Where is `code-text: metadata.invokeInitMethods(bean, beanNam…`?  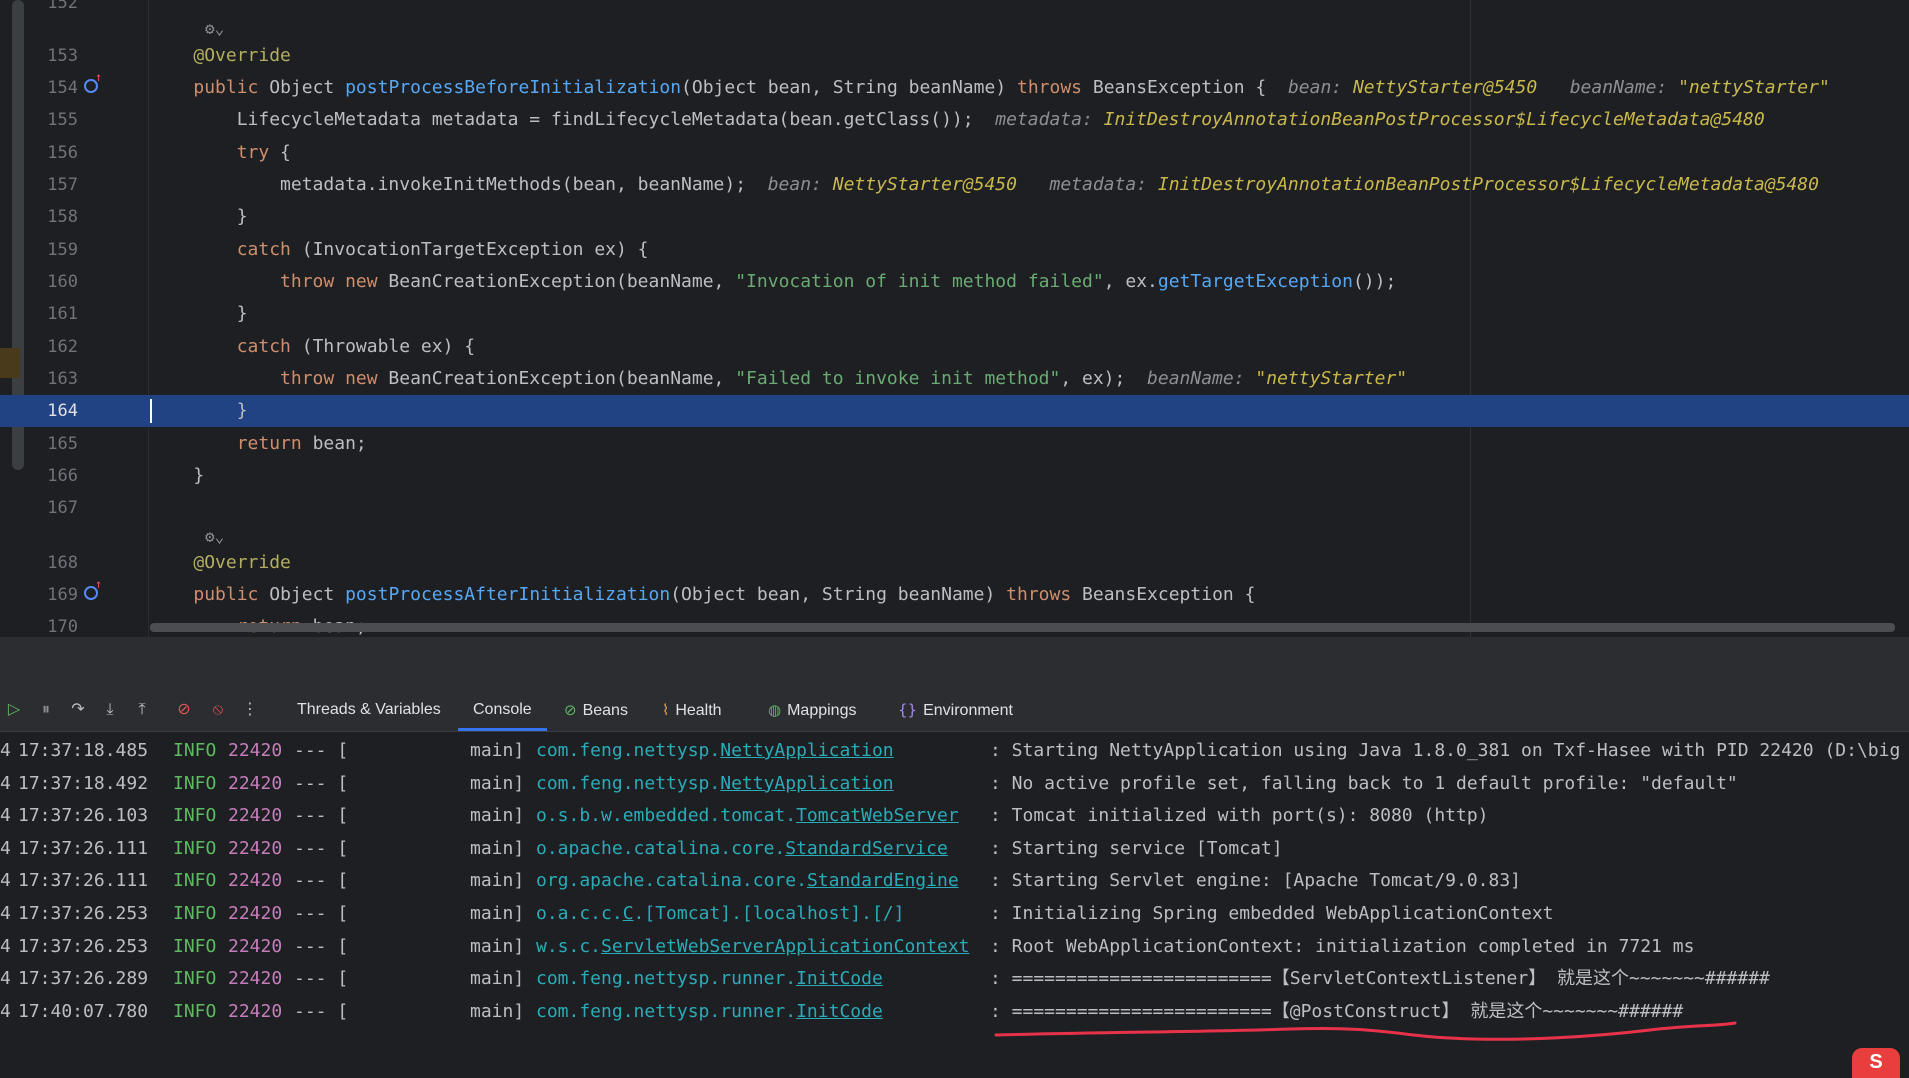
code-text: metadata.invokeInitMethods(bean, beanNam… is located at coordinates (984, 185).